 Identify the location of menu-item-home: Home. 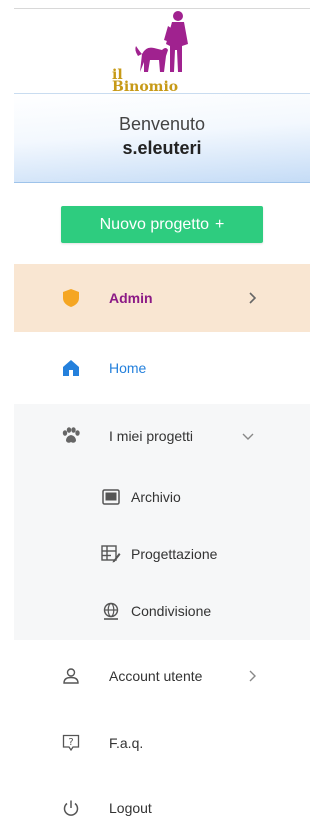
(162, 368).